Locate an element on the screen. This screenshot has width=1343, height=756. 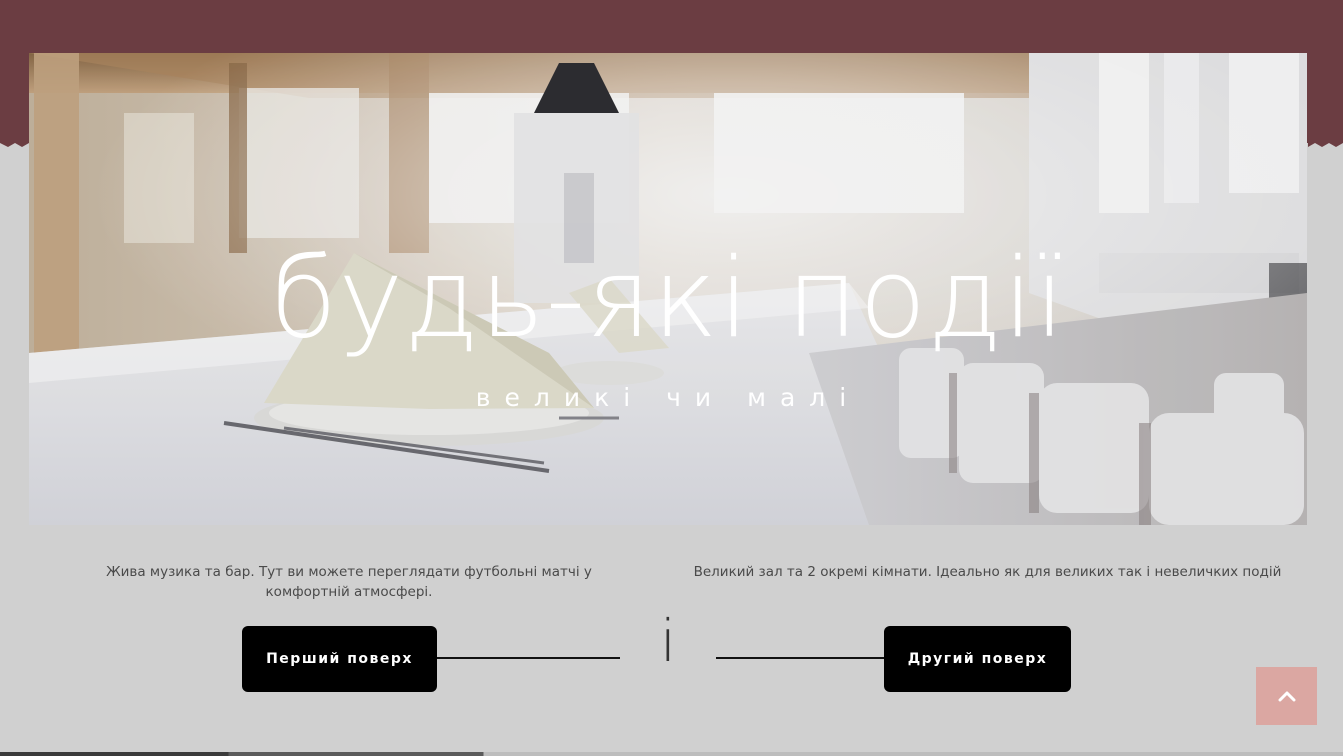
back-to-top-button is located at coordinates (1286, 696).